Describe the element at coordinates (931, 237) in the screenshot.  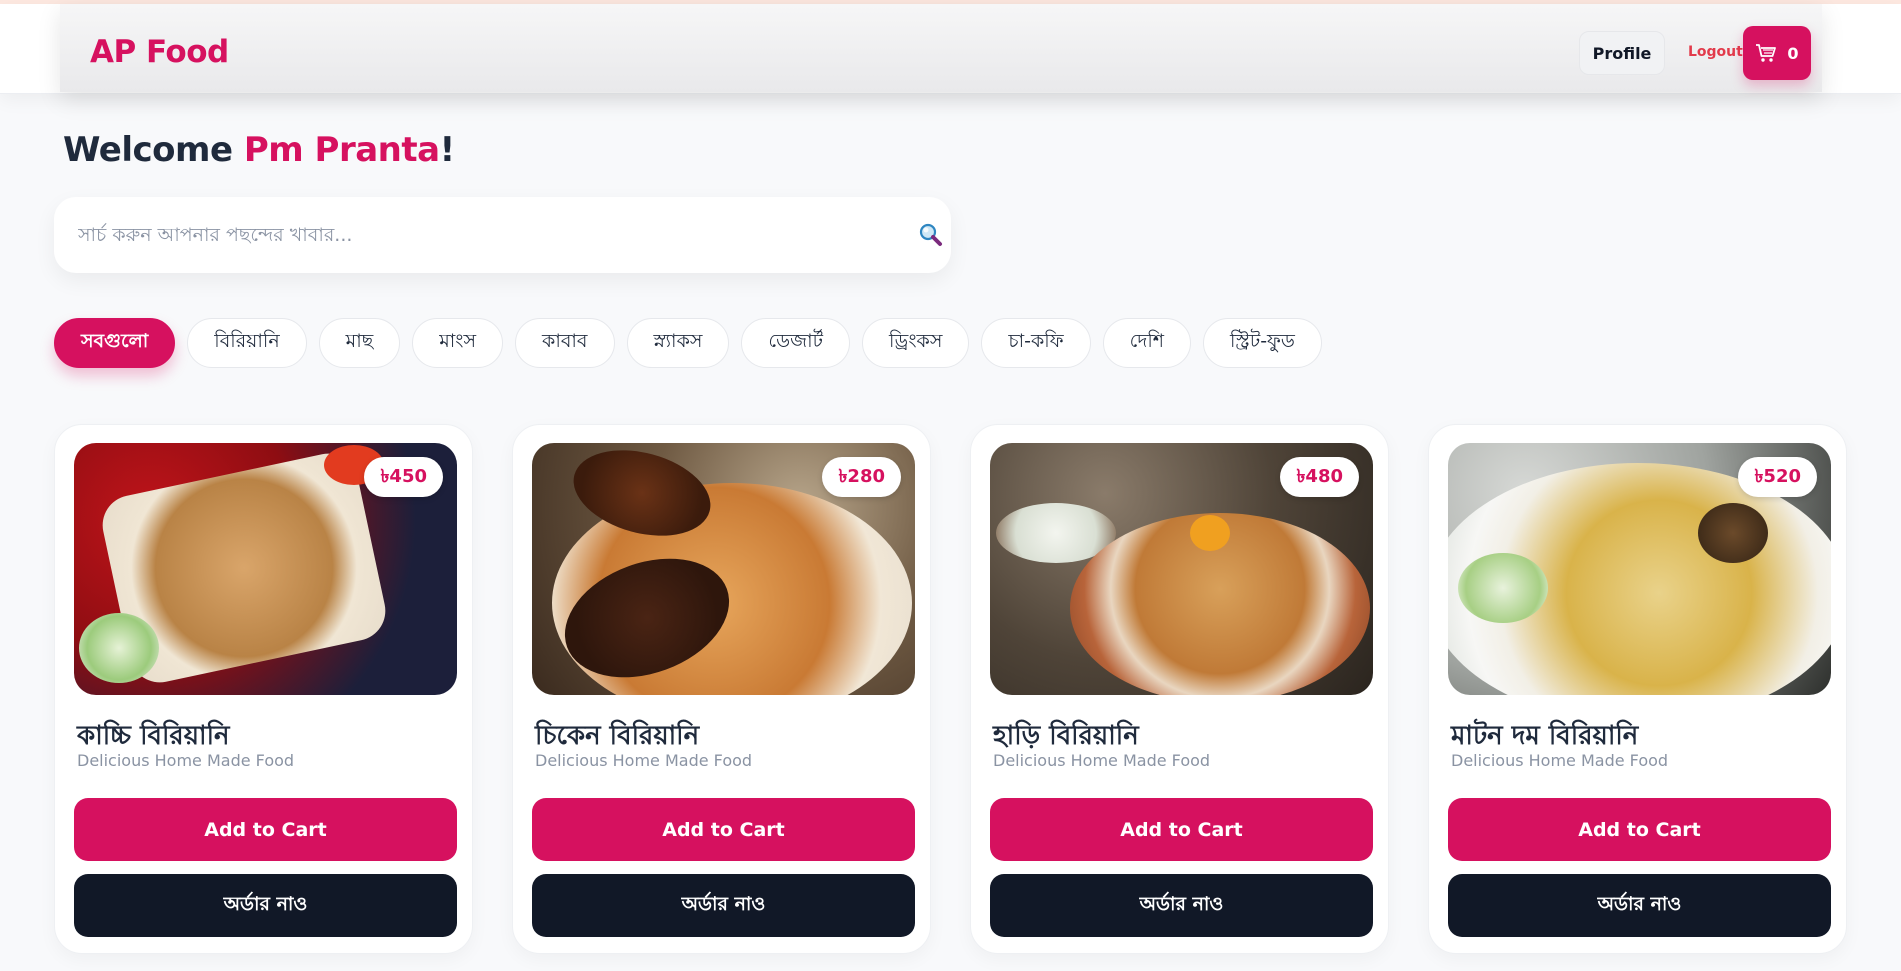
I see `search-icon` at that location.